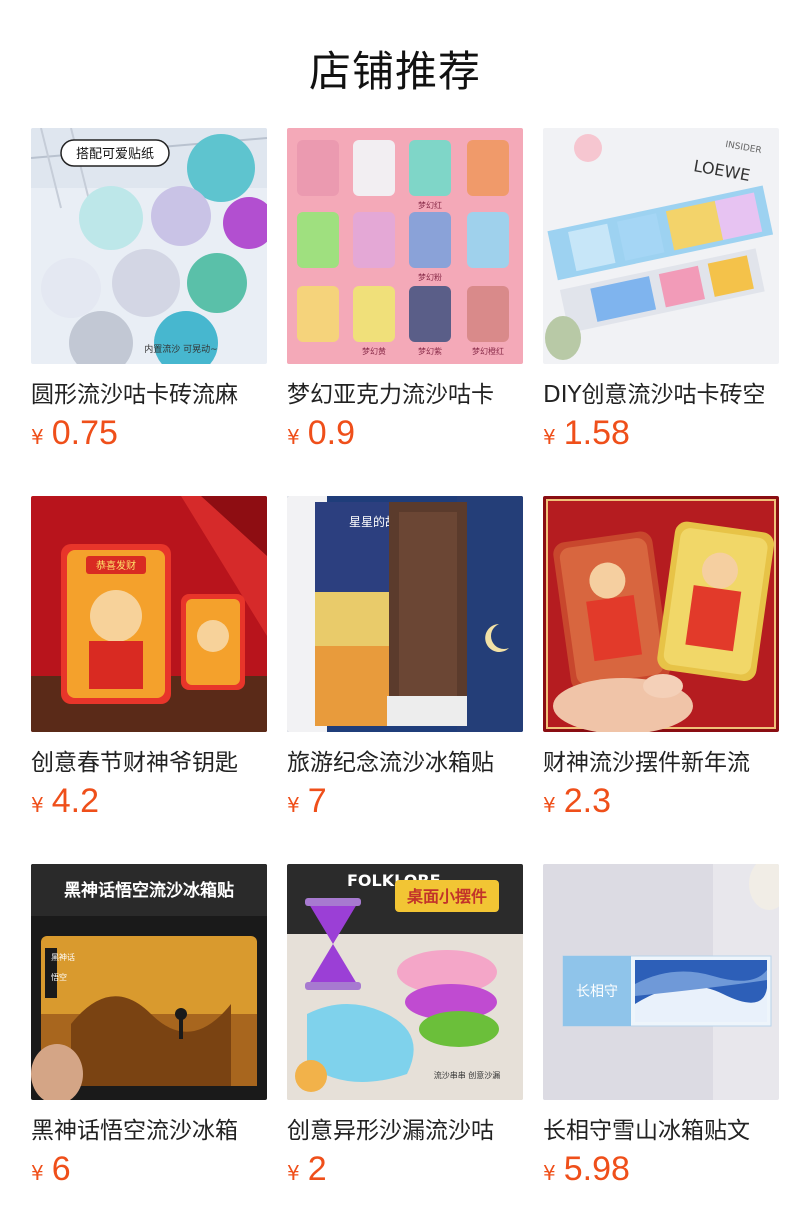  I want to click on product-price: ¥ 7, so click(405, 804).